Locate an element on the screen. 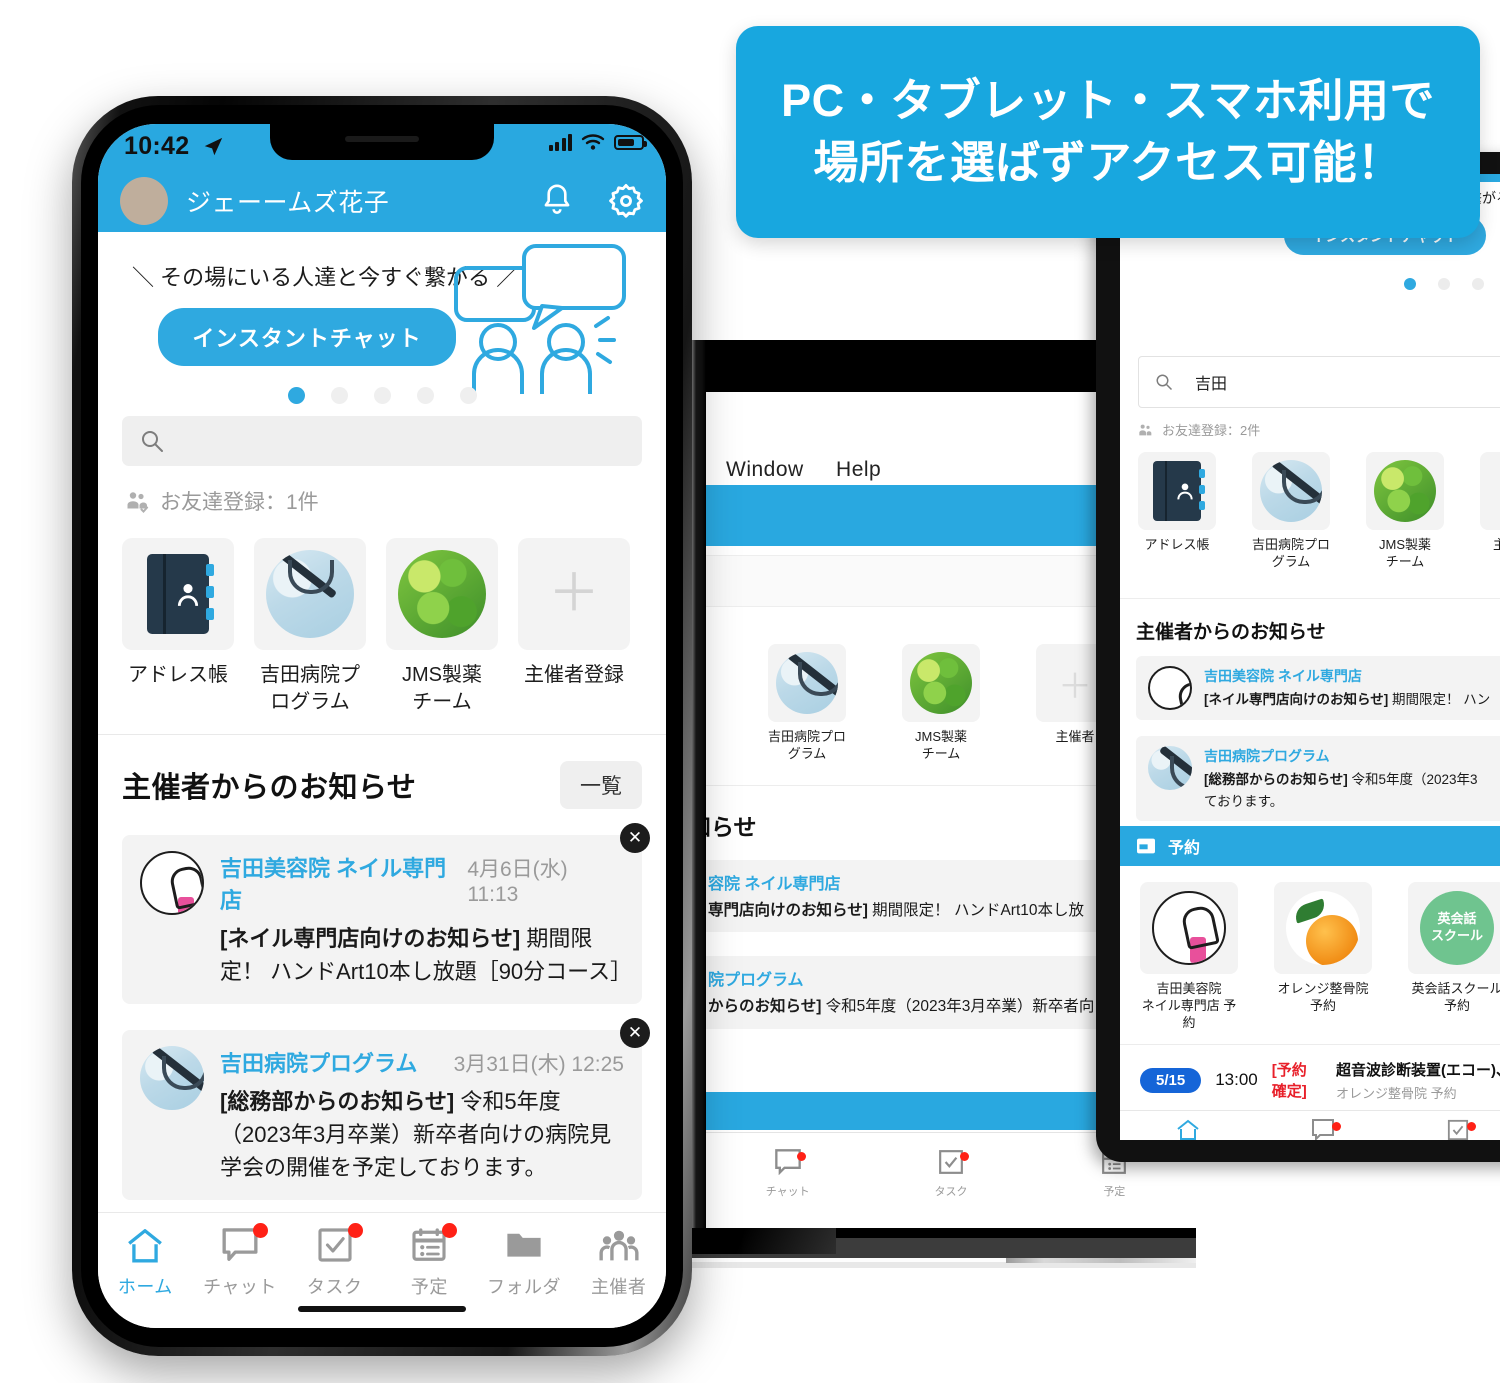 The height and width of the screenshot is (1383, 1500). notice-list-button: 一覧 is located at coordinates (601, 785).